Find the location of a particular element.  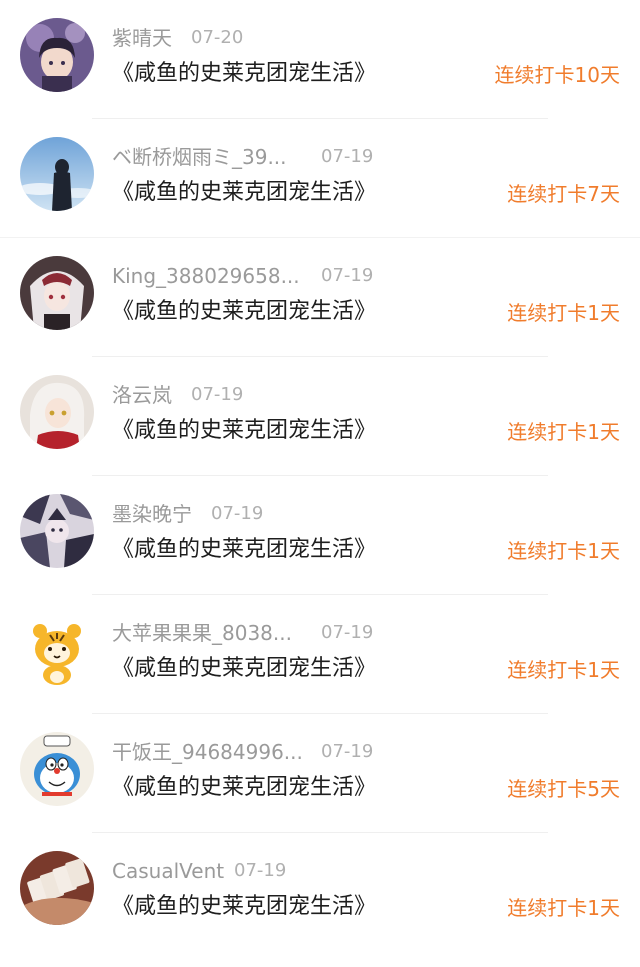

item-meta: 干饭王_94684996... 07-19 is located at coordinates (262, 752).